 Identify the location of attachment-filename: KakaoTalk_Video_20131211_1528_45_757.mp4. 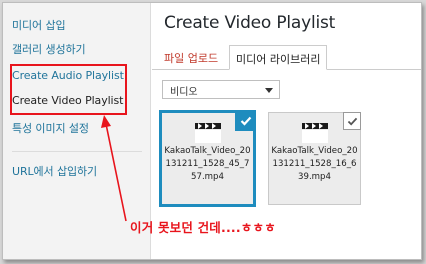
(207, 164).